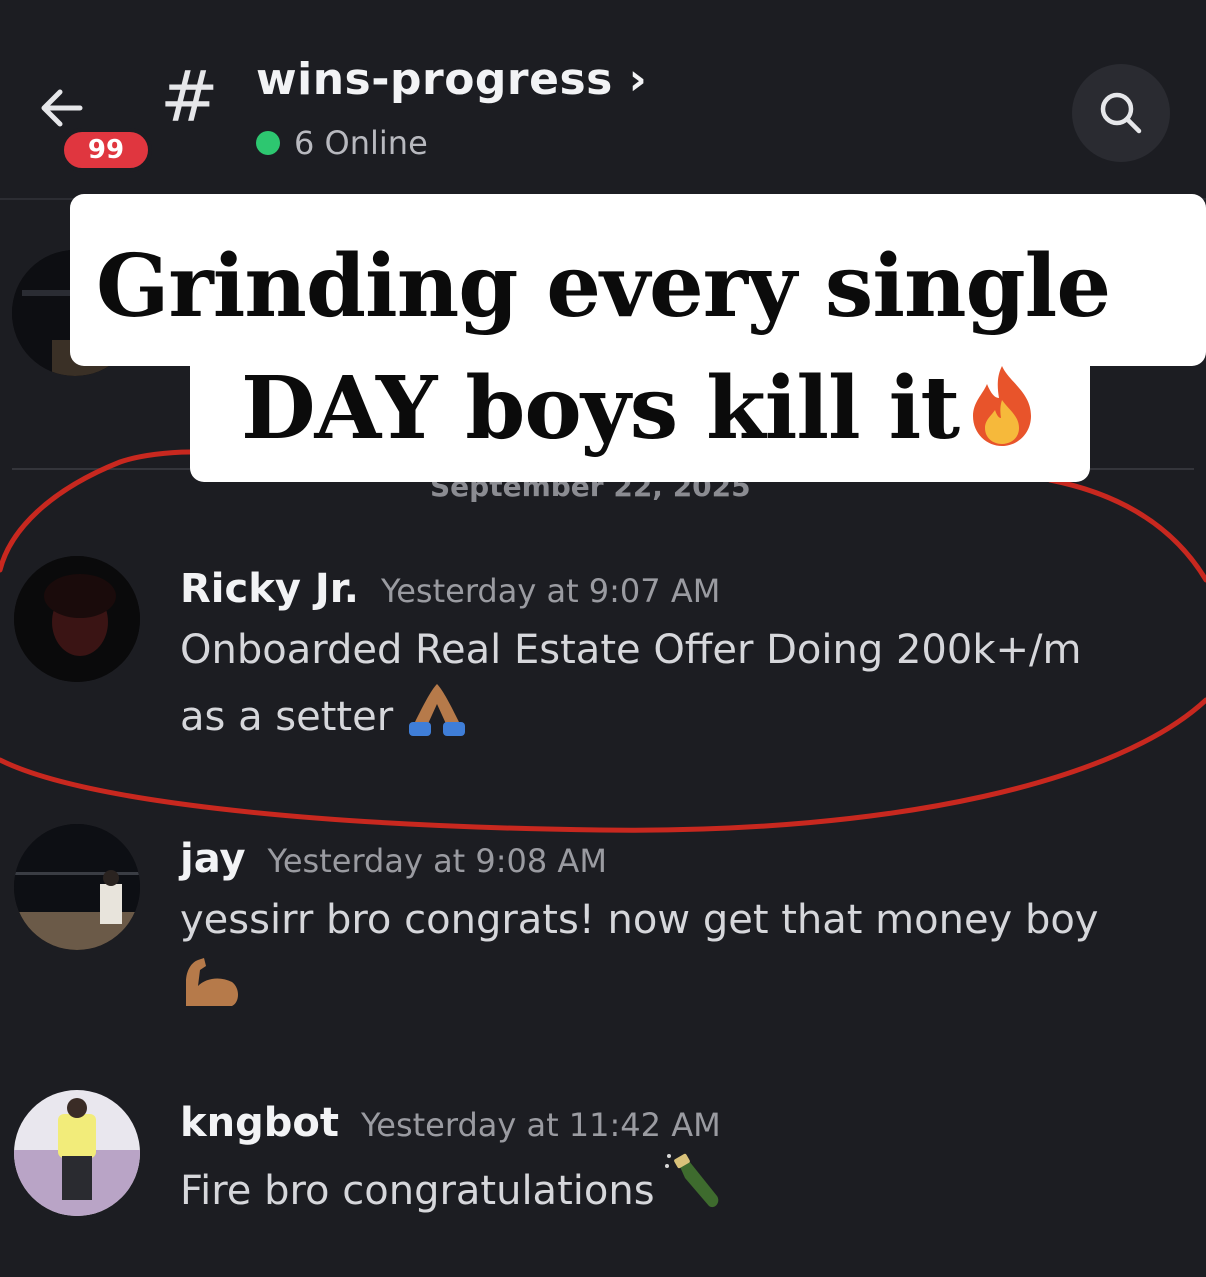  I want to click on message-content: Fire bro congratulations, so click(453, 1187).